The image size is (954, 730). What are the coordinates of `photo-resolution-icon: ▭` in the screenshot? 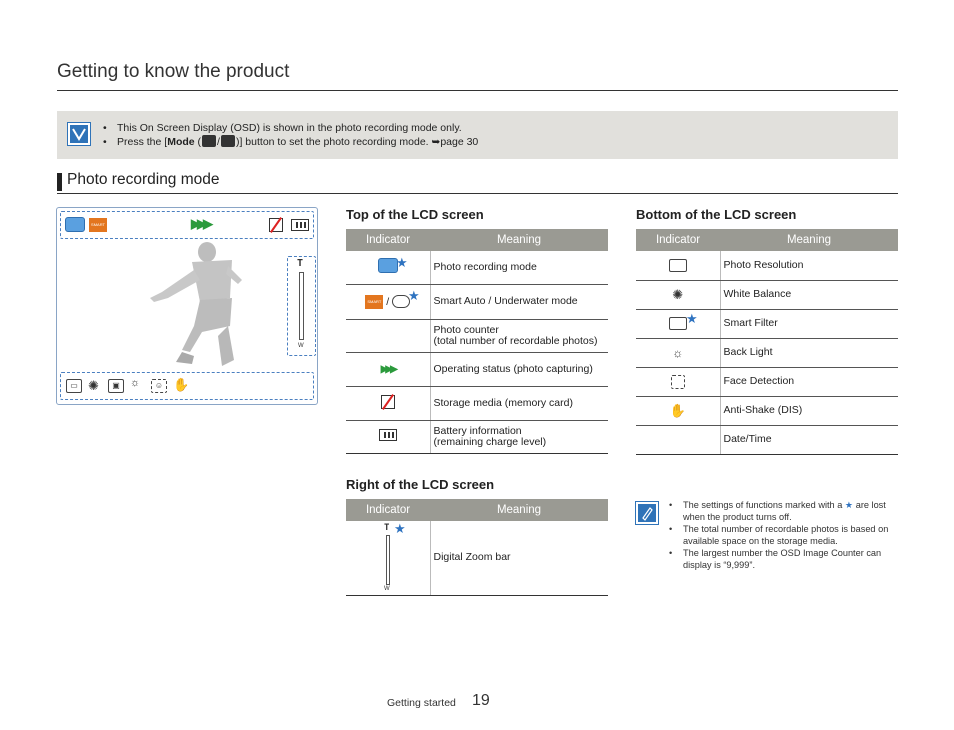 It's located at (74, 386).